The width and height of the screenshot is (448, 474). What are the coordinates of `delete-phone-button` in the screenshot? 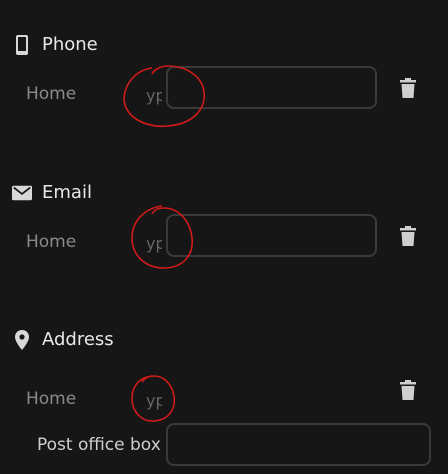 It's located at (408, 88).